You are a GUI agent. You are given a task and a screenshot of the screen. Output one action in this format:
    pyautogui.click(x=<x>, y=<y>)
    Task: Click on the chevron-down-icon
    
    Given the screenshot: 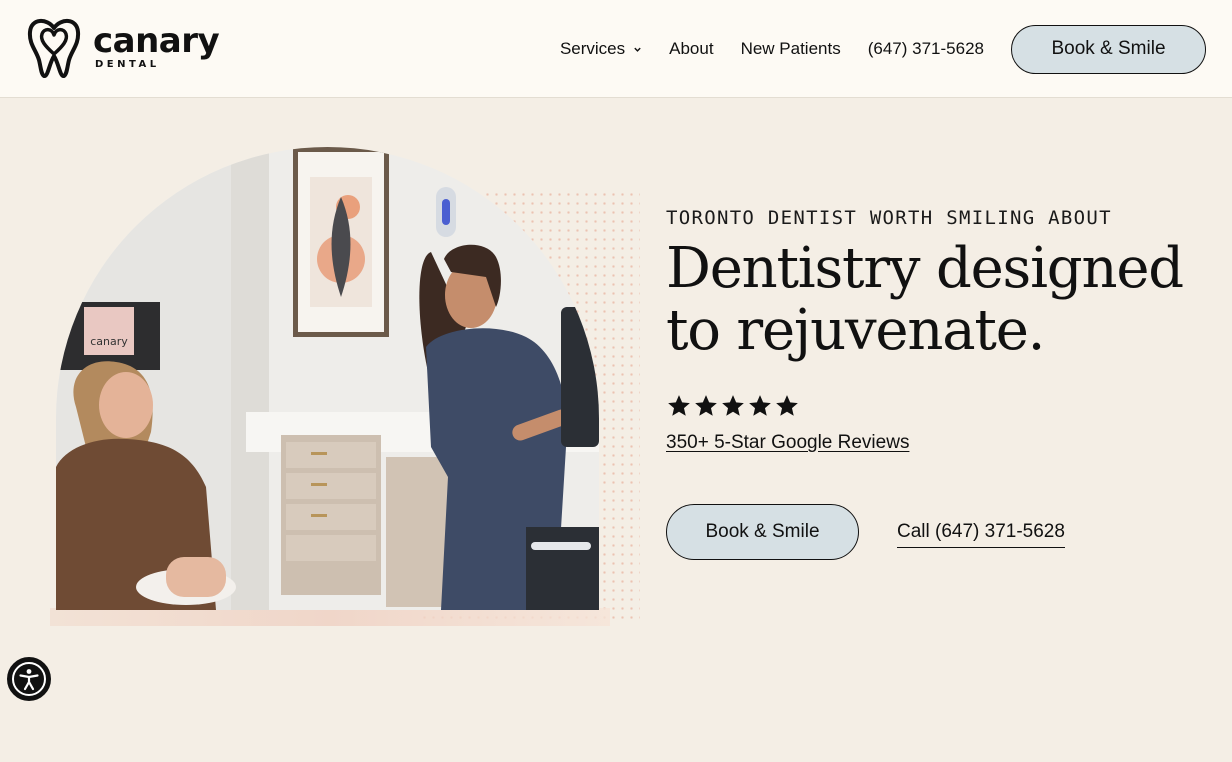 What is the action you would take?
    pyautogui.click(x=637, y=49)
    